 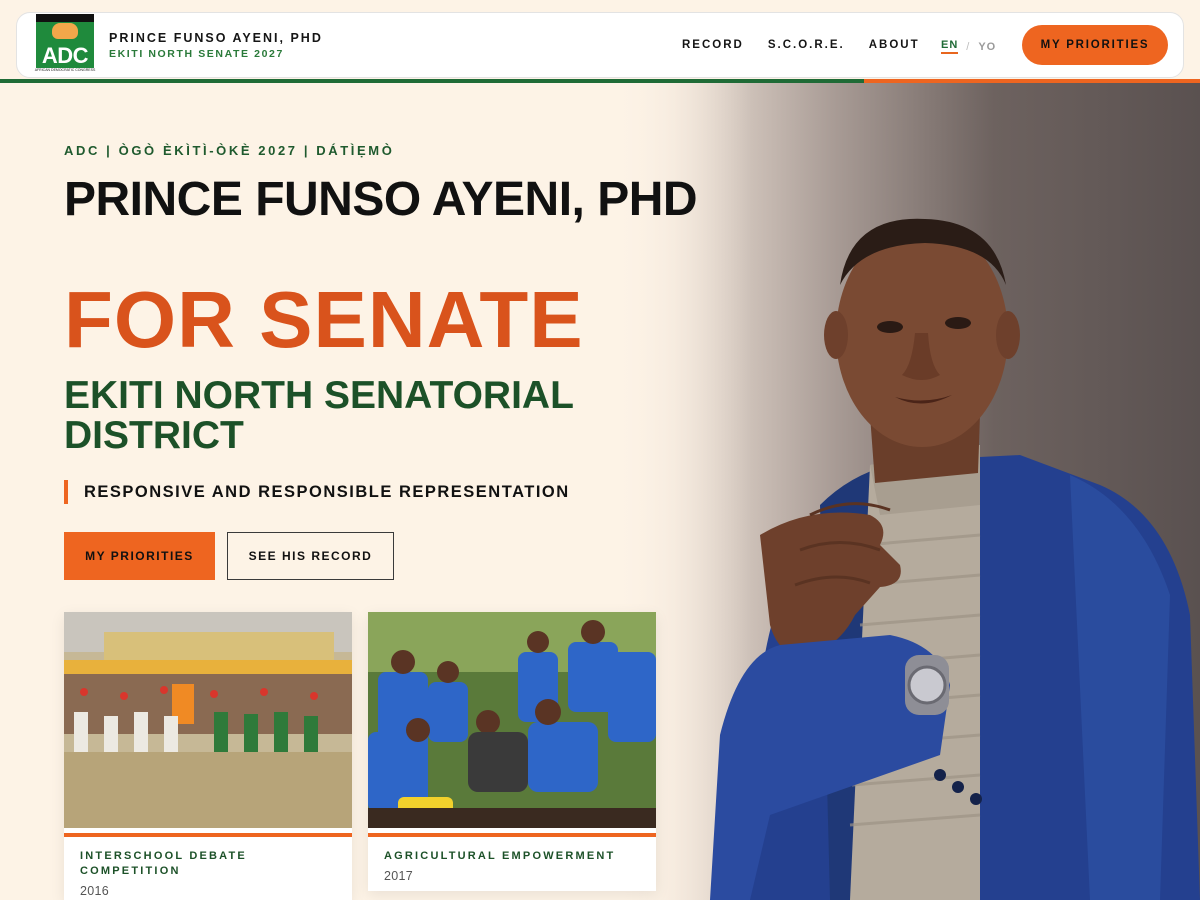 I want to click on debate-competition-photo, so click(x=208, y=720).